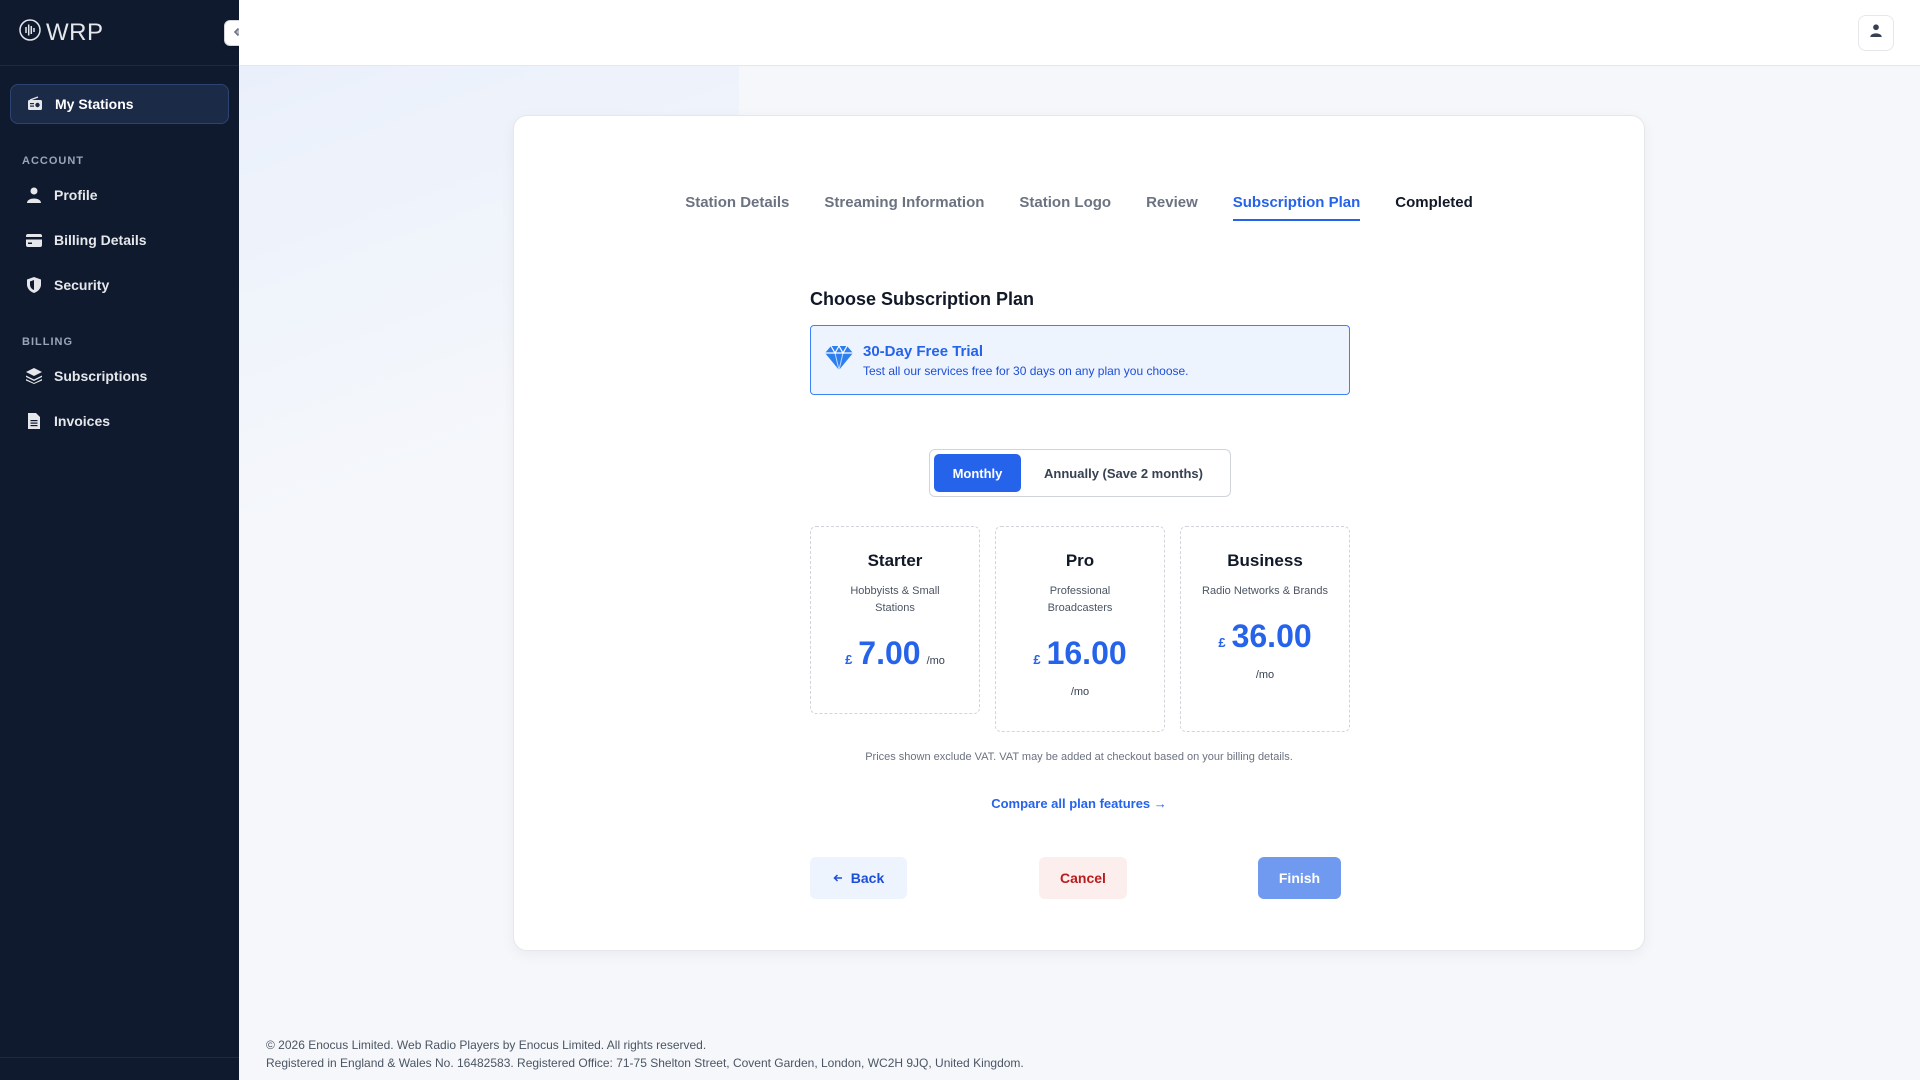 This screenshot has height=1080, width=1920. What do you see at coordinates (867, 878) in the screenshot?
I see `back-button-label: Back` at bounding box center [867, 878].